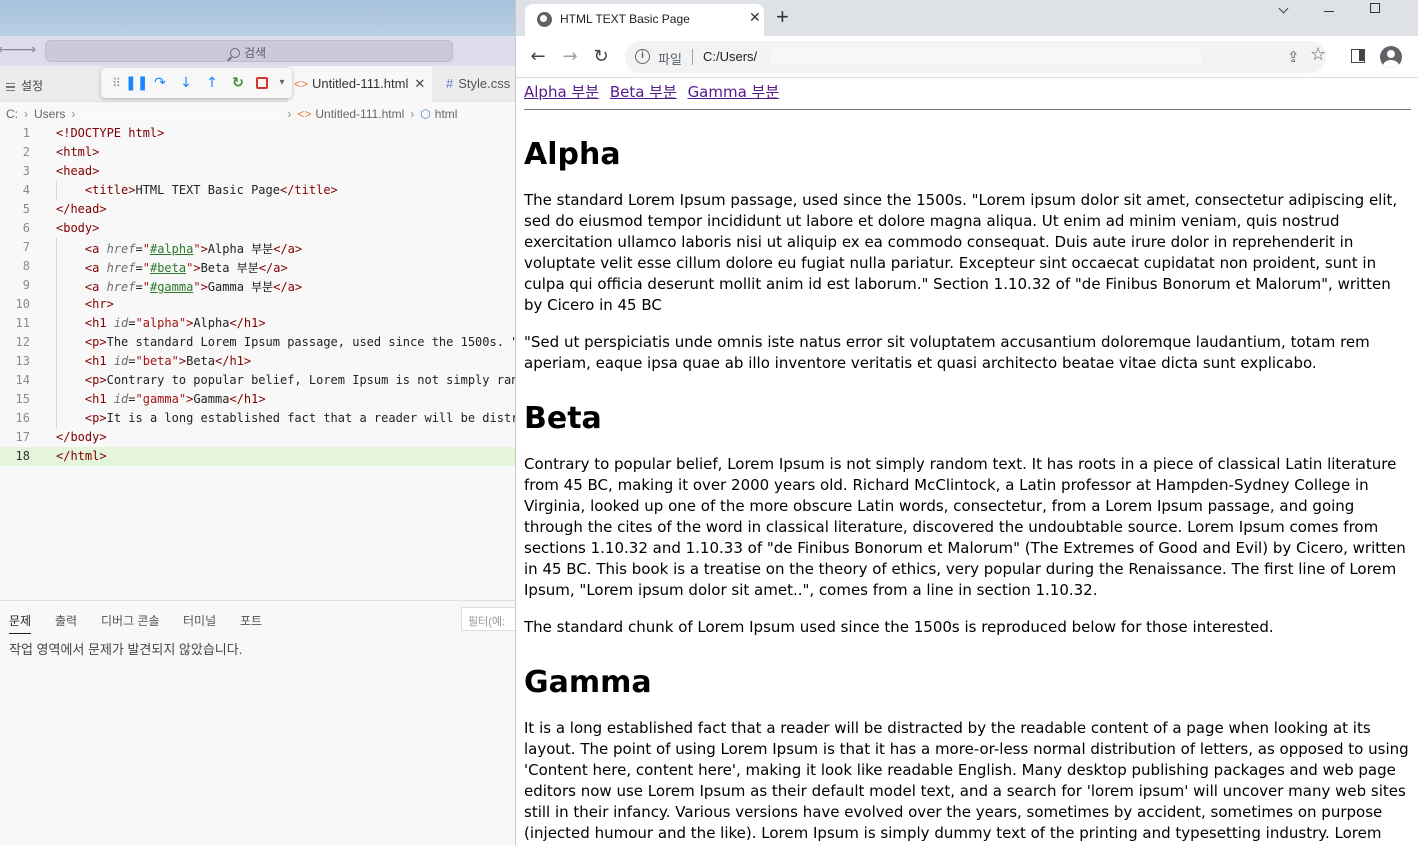 This screenshot has width=1418, height=845. Describe the element at coordinates (588, 682) in the screenshot. I see `heading-gamma: Gamma` at that location.